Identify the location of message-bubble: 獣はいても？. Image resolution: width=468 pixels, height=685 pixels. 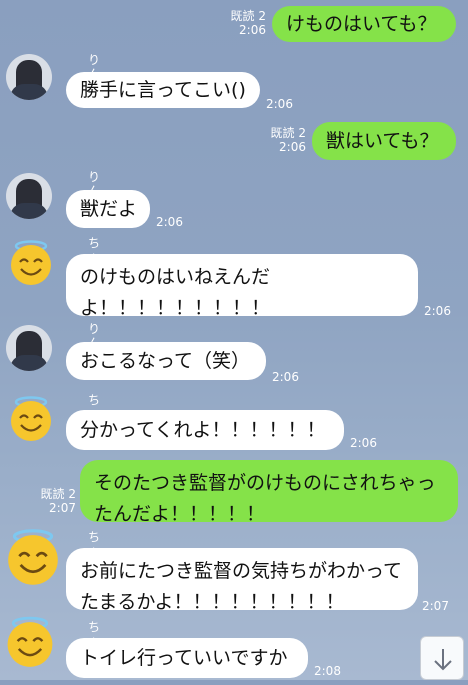
(384, 141).